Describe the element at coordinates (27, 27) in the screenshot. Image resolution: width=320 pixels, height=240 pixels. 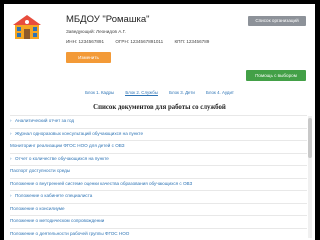
I see `school-building-icon` at that location.